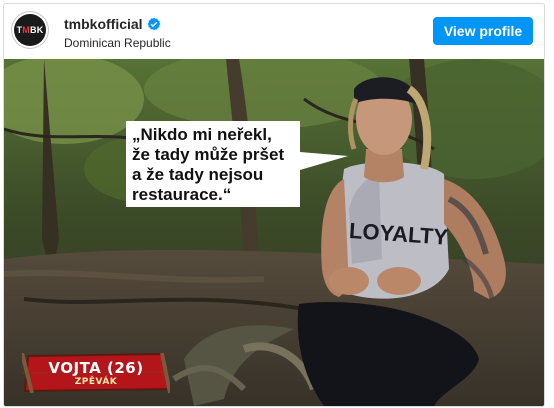 Image resolution: width=554 pixels, height=408 pixels. I want to click on profile-avatar: TMBK, so click(30, 30).